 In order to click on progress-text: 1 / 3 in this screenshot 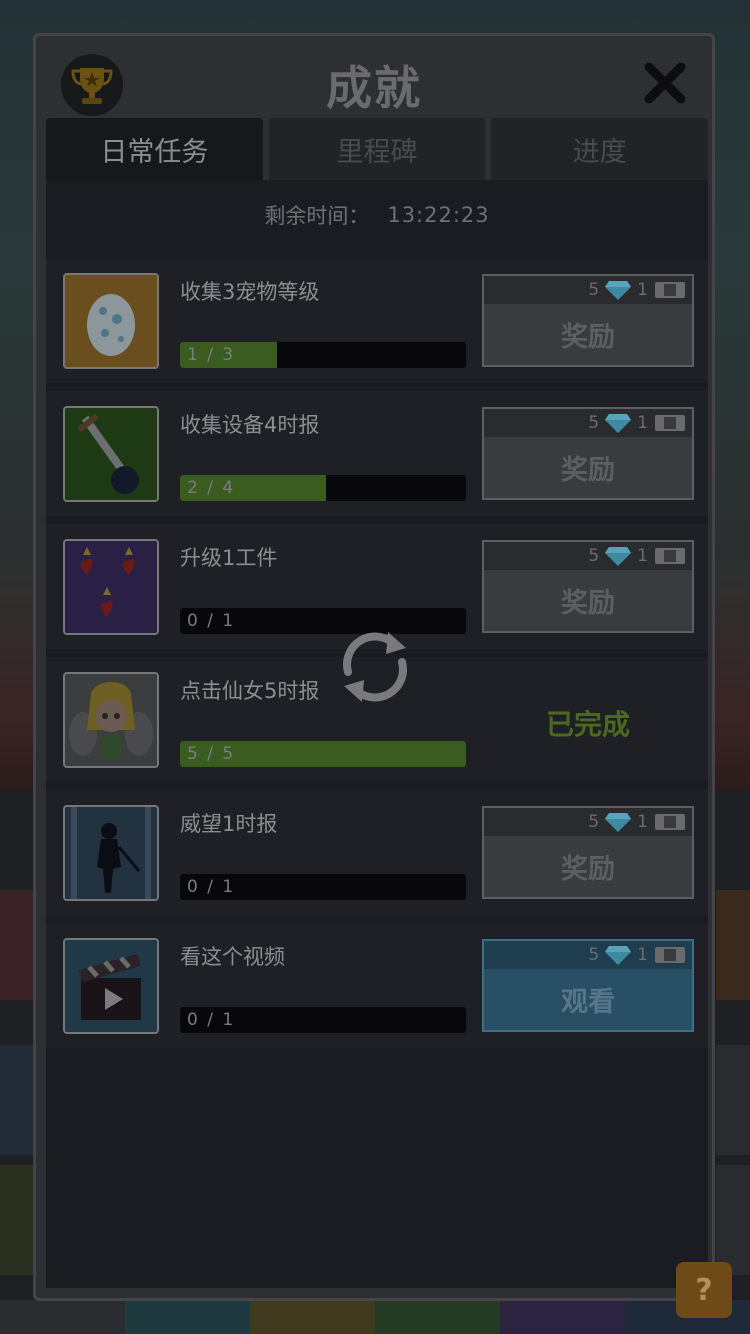, I will do `click(211, 355)`.